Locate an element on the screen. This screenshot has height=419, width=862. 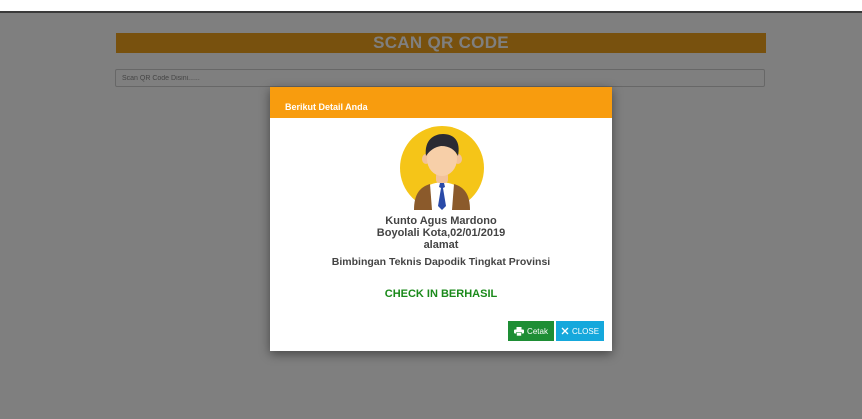
participant-birth: Boyolali Kota,02/01/2019 is located at coordinates (441, 233).